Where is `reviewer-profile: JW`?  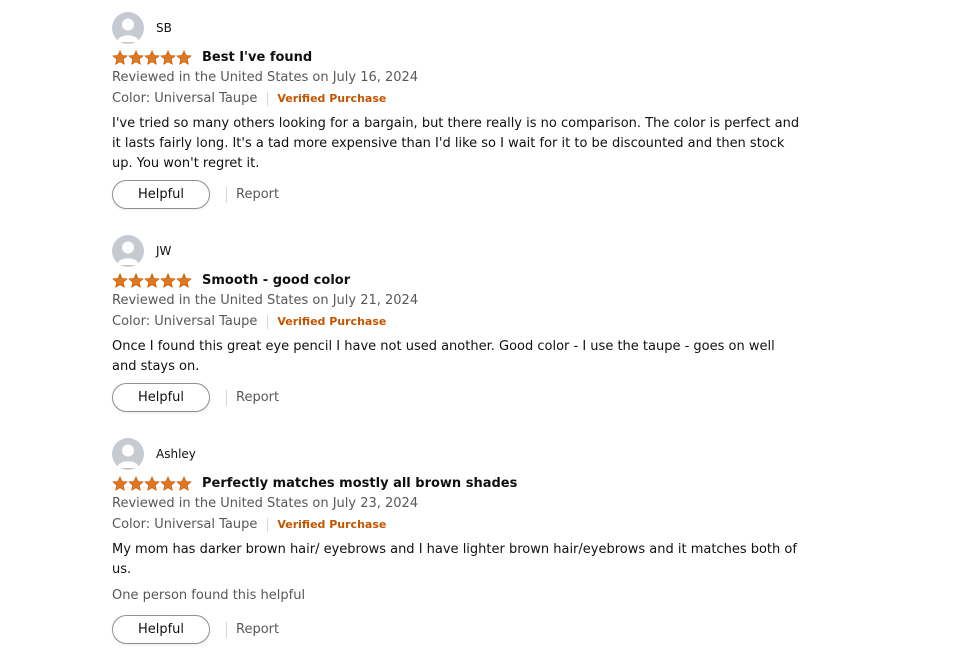 reviewer-profile: JW is located at coordinates (141, 251).